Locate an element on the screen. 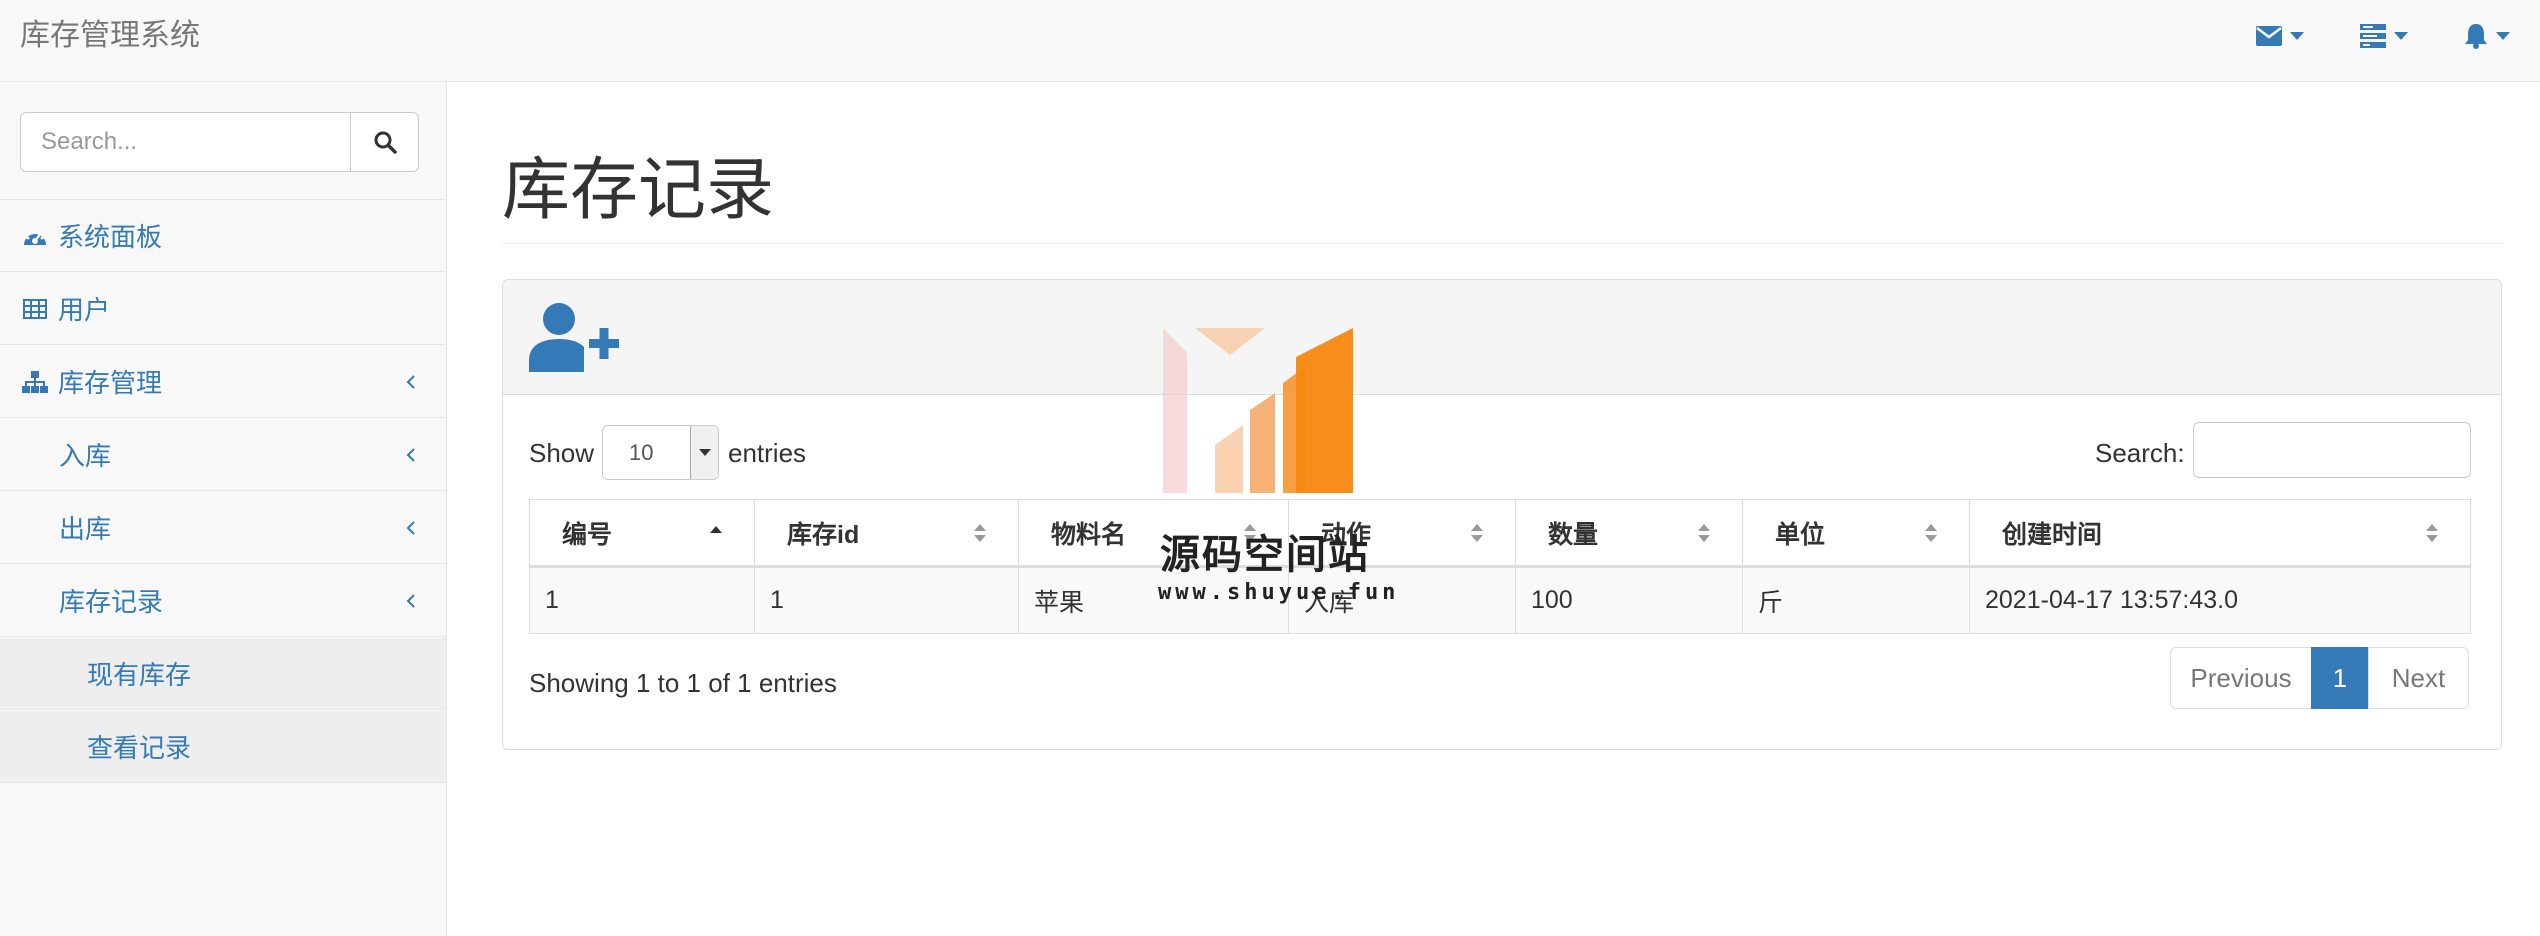 This screenshot has width=2540, height=936. navbar-right is located at coordinates (2383, 36).